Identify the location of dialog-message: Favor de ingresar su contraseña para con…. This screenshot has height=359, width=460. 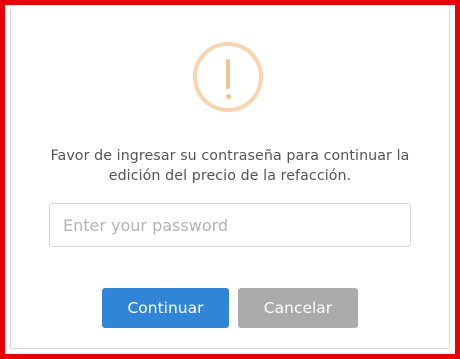
(230, 166).